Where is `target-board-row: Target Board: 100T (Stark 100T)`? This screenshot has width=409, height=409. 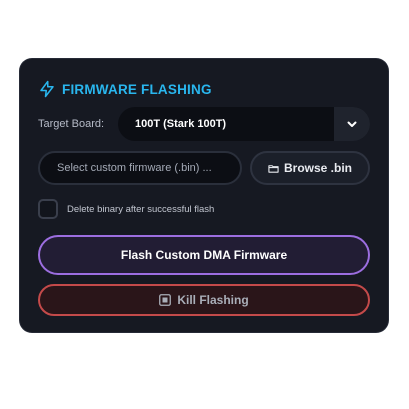
target-board-row: Target Board: 100T (Stark 100T) is located at coordinates (204, 124).